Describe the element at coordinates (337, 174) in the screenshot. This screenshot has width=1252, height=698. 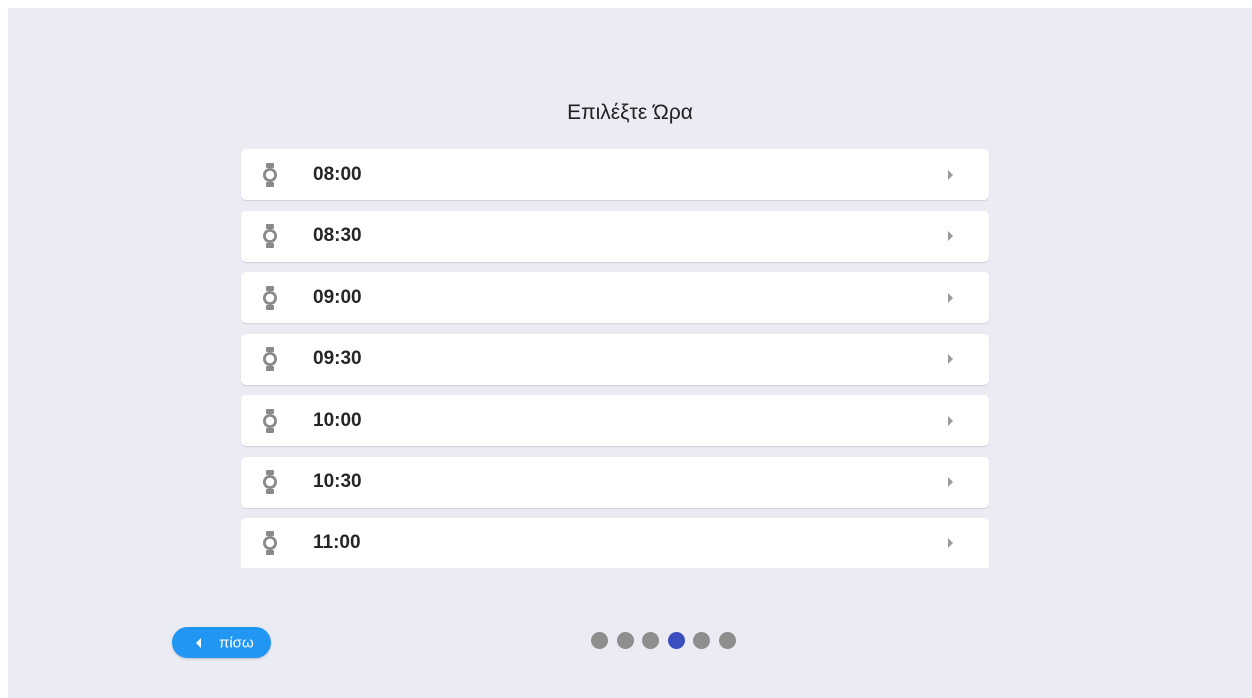
I see `slot-time: 08:00` at that location.